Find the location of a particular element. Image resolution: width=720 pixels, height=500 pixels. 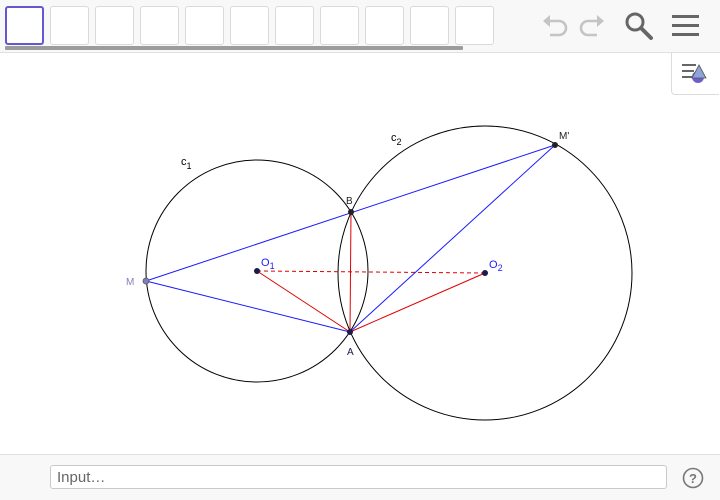

input-bar: ? is located at coordinates (360, 477).